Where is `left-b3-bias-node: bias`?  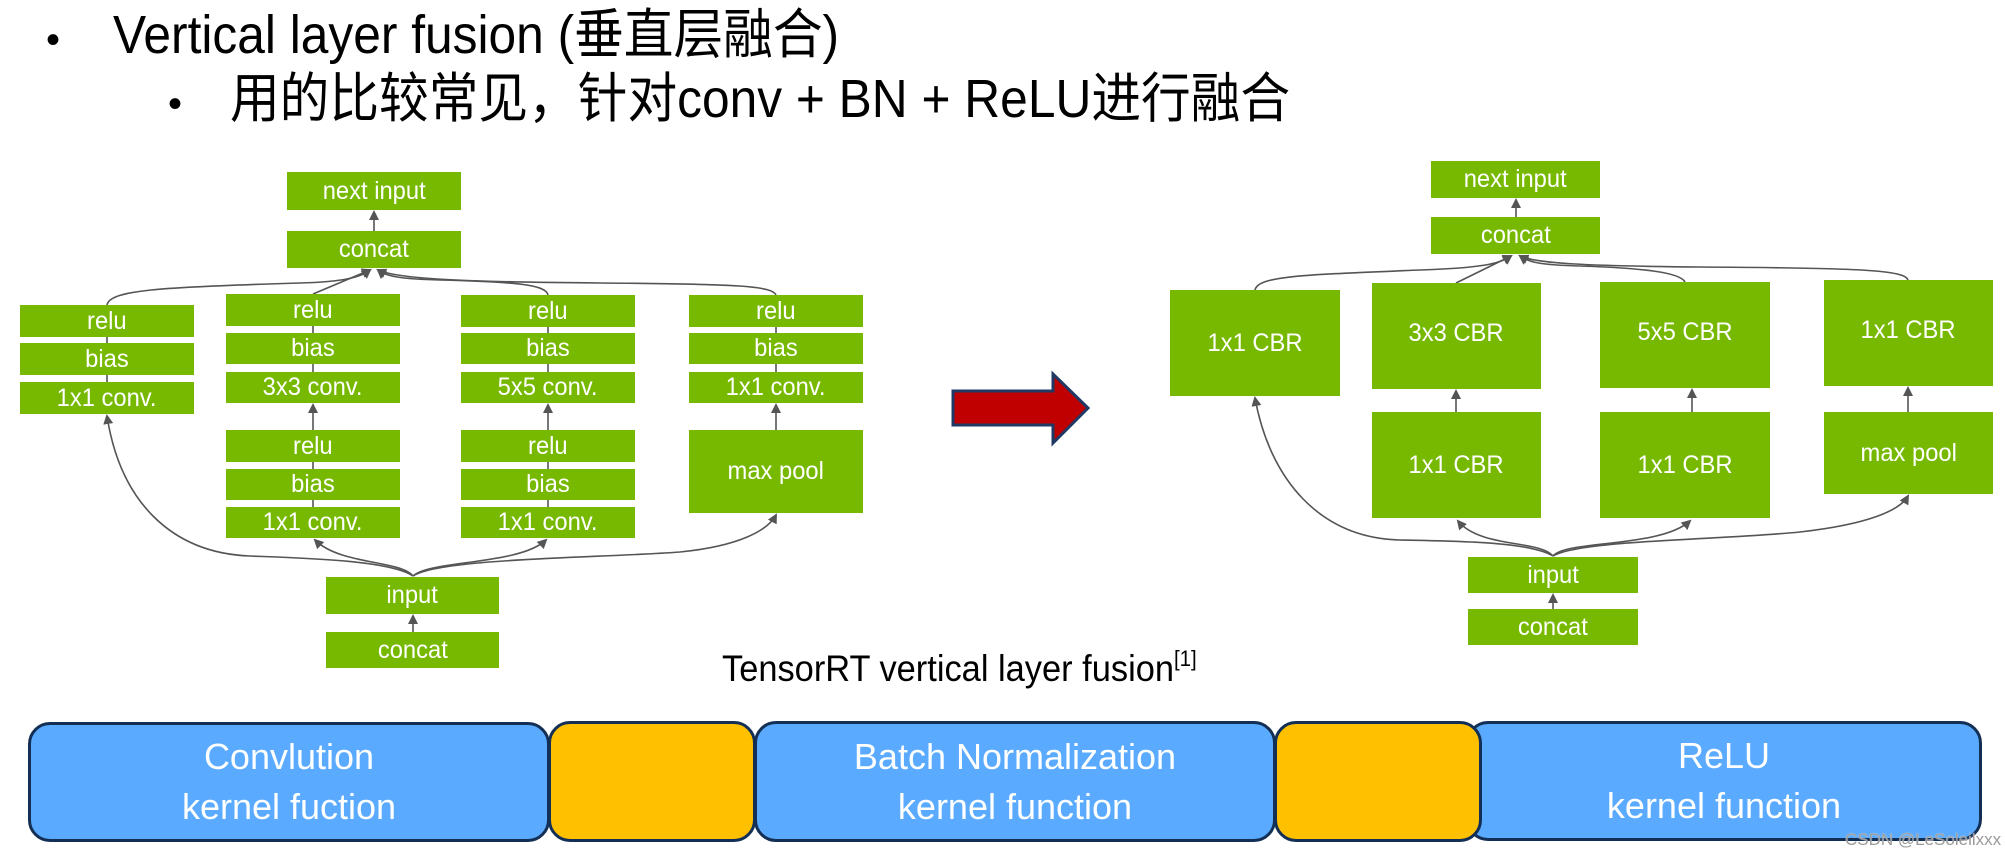 left-b3-bias-node: bias is located at coordinates (548, 348).